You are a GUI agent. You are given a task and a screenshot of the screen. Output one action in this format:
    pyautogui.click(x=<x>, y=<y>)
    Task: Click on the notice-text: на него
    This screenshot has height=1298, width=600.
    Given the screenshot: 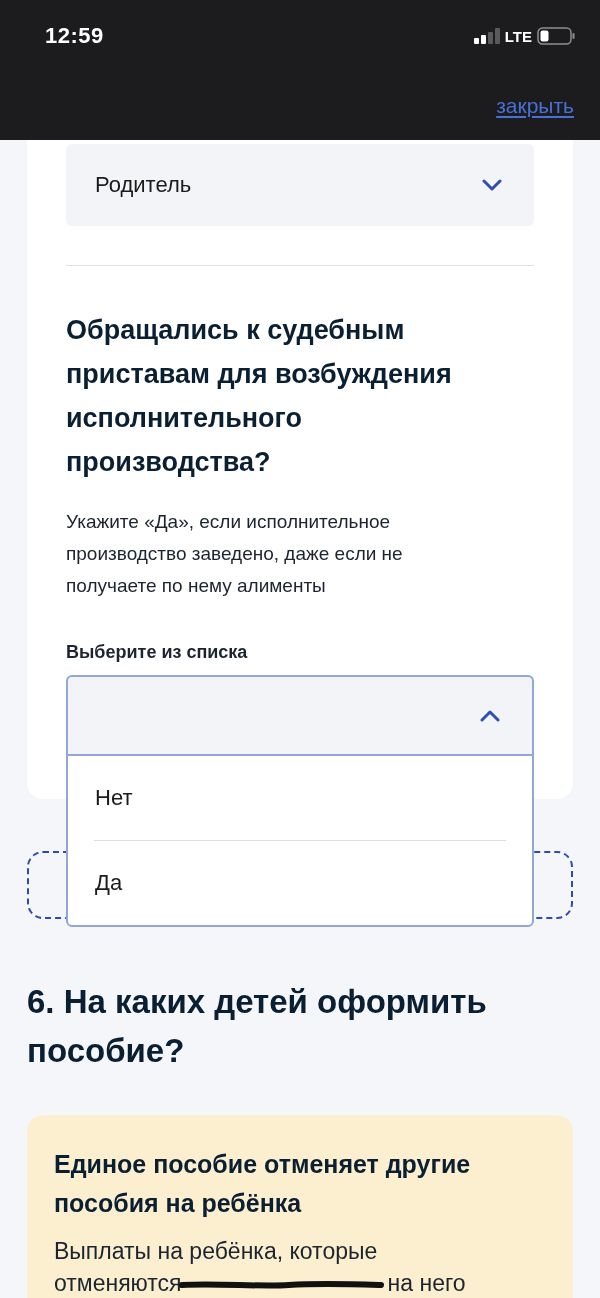 What is the action you would take?
    pyautogui.click(x=426, y=1283)
    